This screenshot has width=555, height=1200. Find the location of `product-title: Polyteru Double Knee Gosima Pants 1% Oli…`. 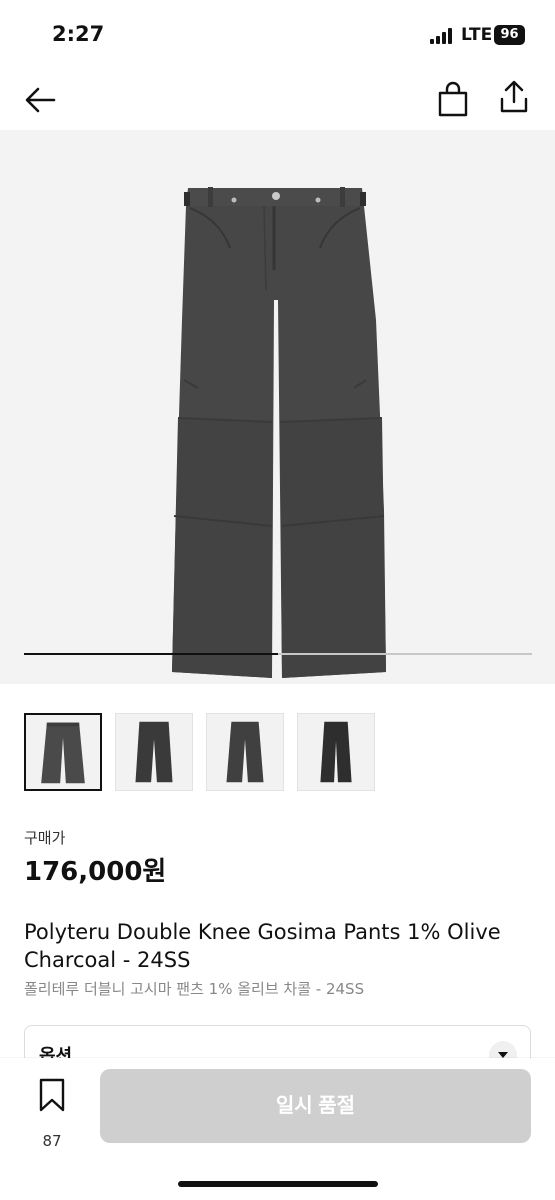

product-title: Polyteru Double Knee Gosima Pants 1% Oli… is located at coordinates (262, 946).